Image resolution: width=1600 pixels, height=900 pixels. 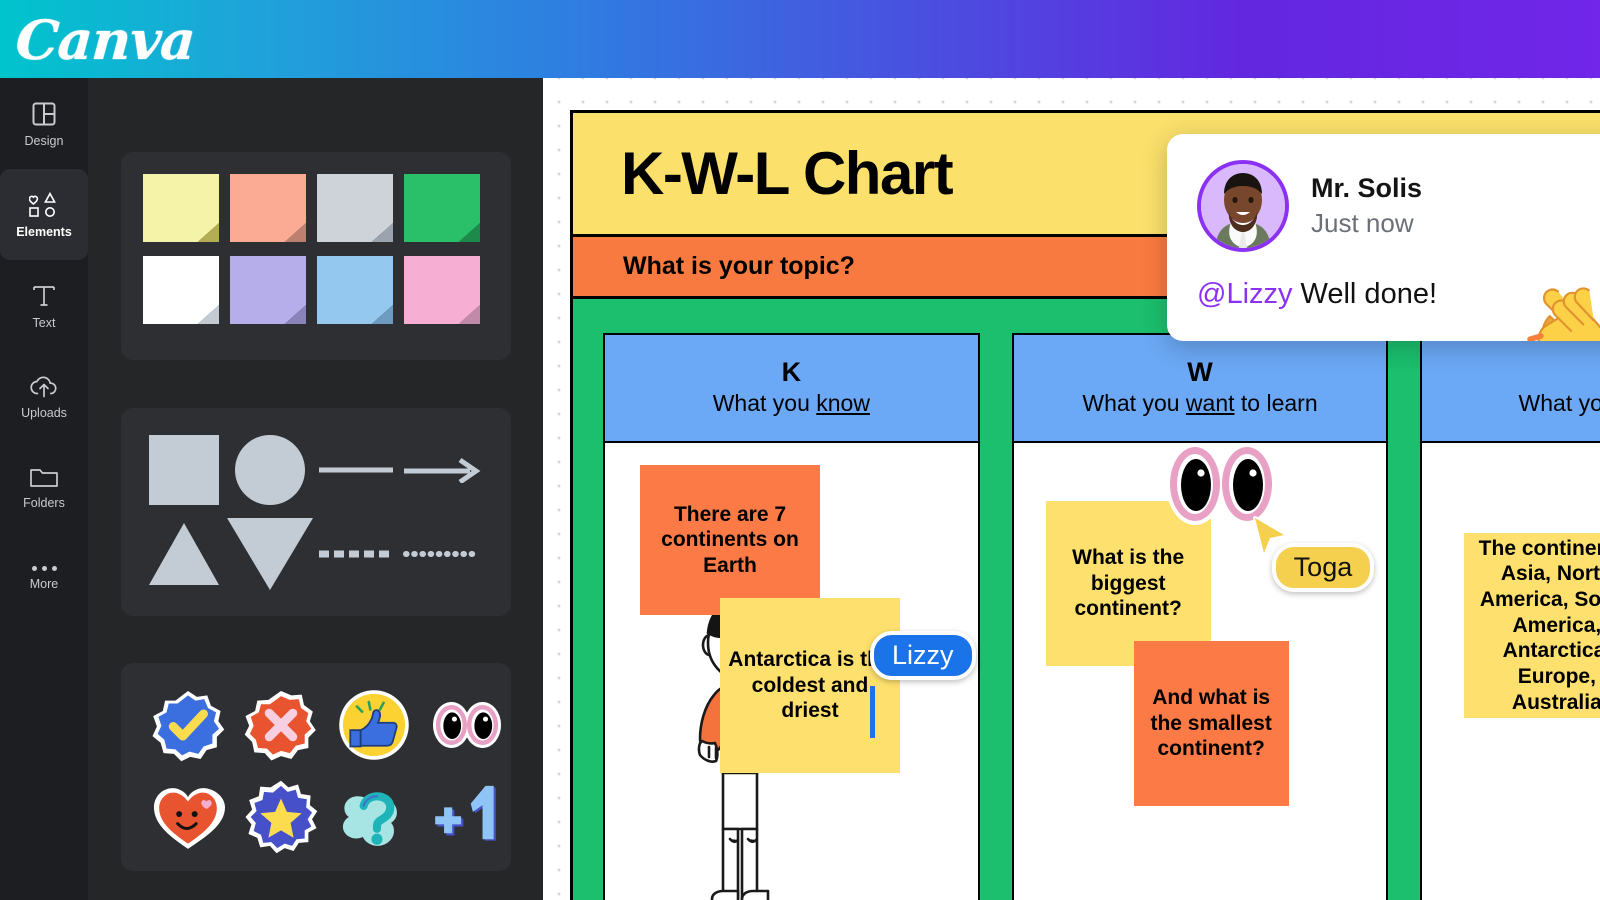 I want to click on sticky-note-salmon, so click(x=268, y=208).